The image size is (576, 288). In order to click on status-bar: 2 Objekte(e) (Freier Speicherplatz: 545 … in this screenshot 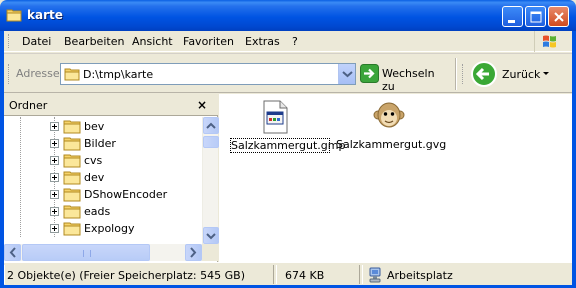, I will do `click(288, 273)`.